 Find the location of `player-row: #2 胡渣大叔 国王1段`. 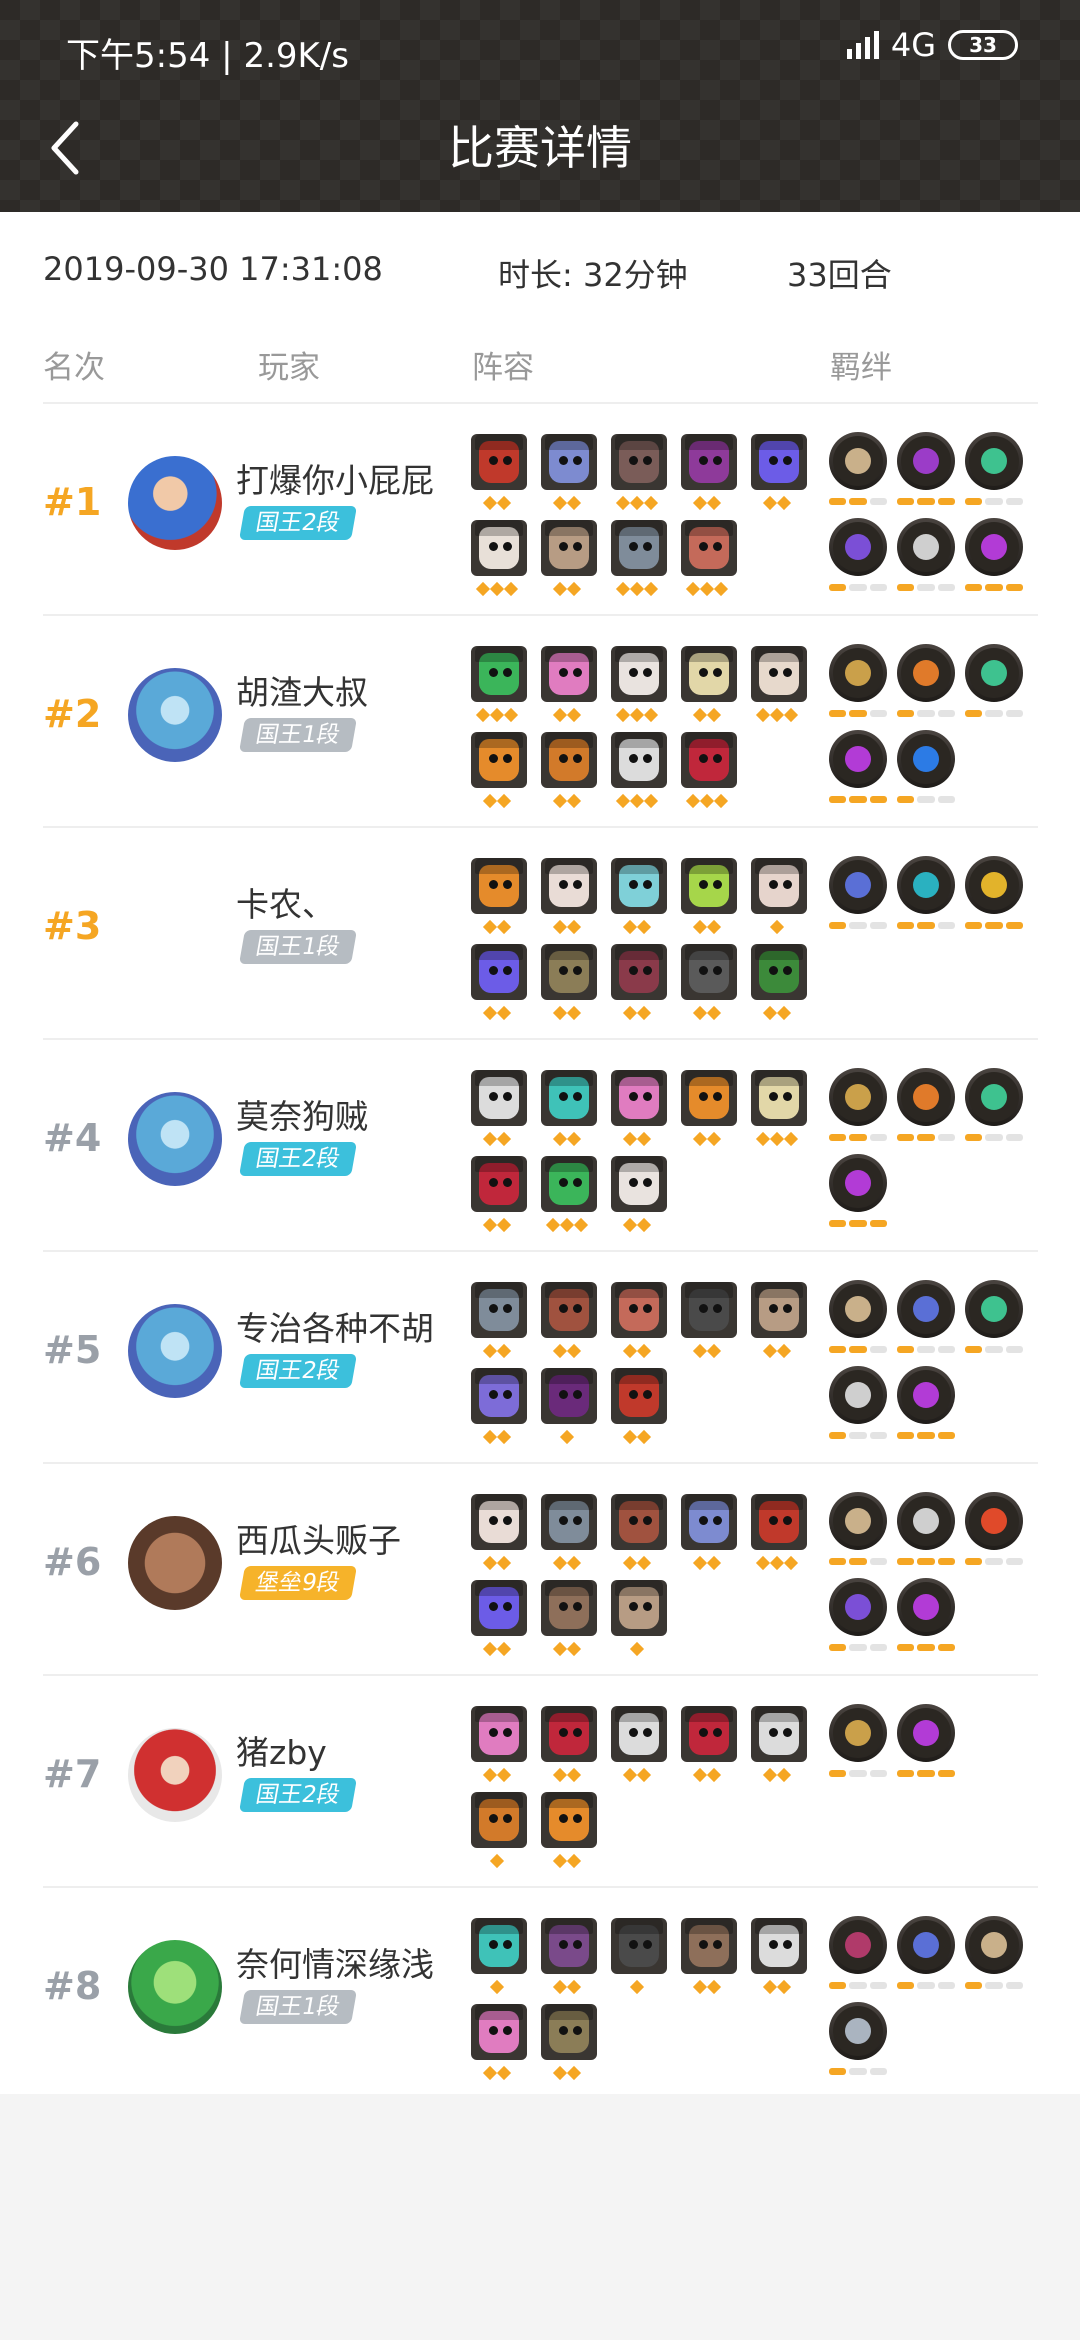

player-row: #2 胡渣大叔 国王1段 is located at coordinates (540, 720).